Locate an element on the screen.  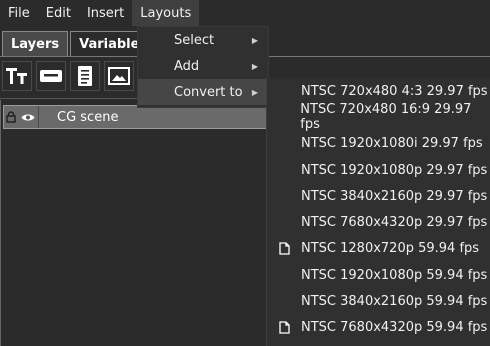
submenu-item: NTSC 1920x1080p 29.97 fps is located at coordinates (378, 170).